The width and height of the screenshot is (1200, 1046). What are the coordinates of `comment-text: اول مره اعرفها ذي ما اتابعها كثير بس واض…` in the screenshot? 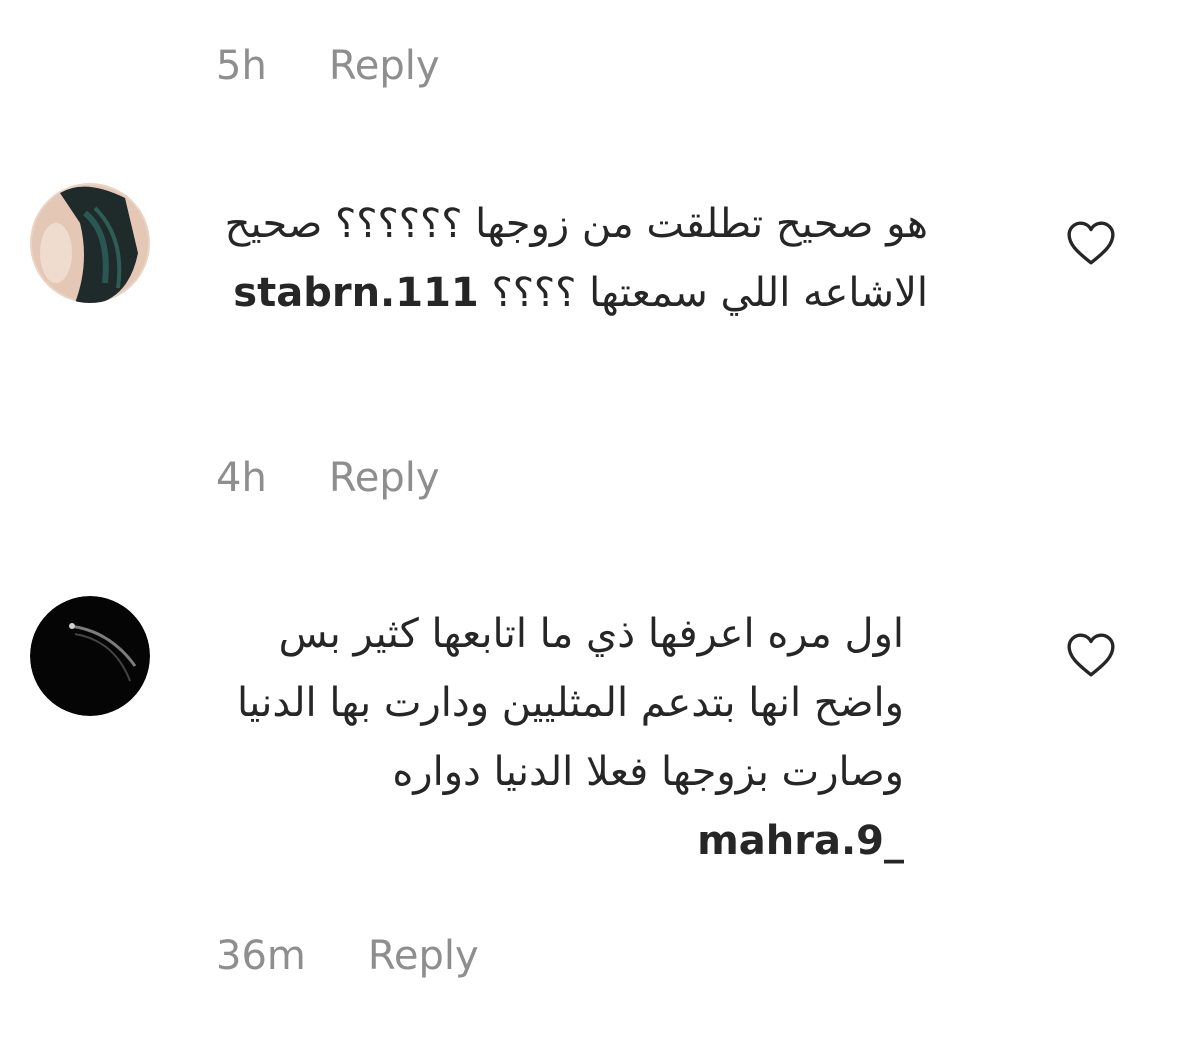 It's located at (570, 703).